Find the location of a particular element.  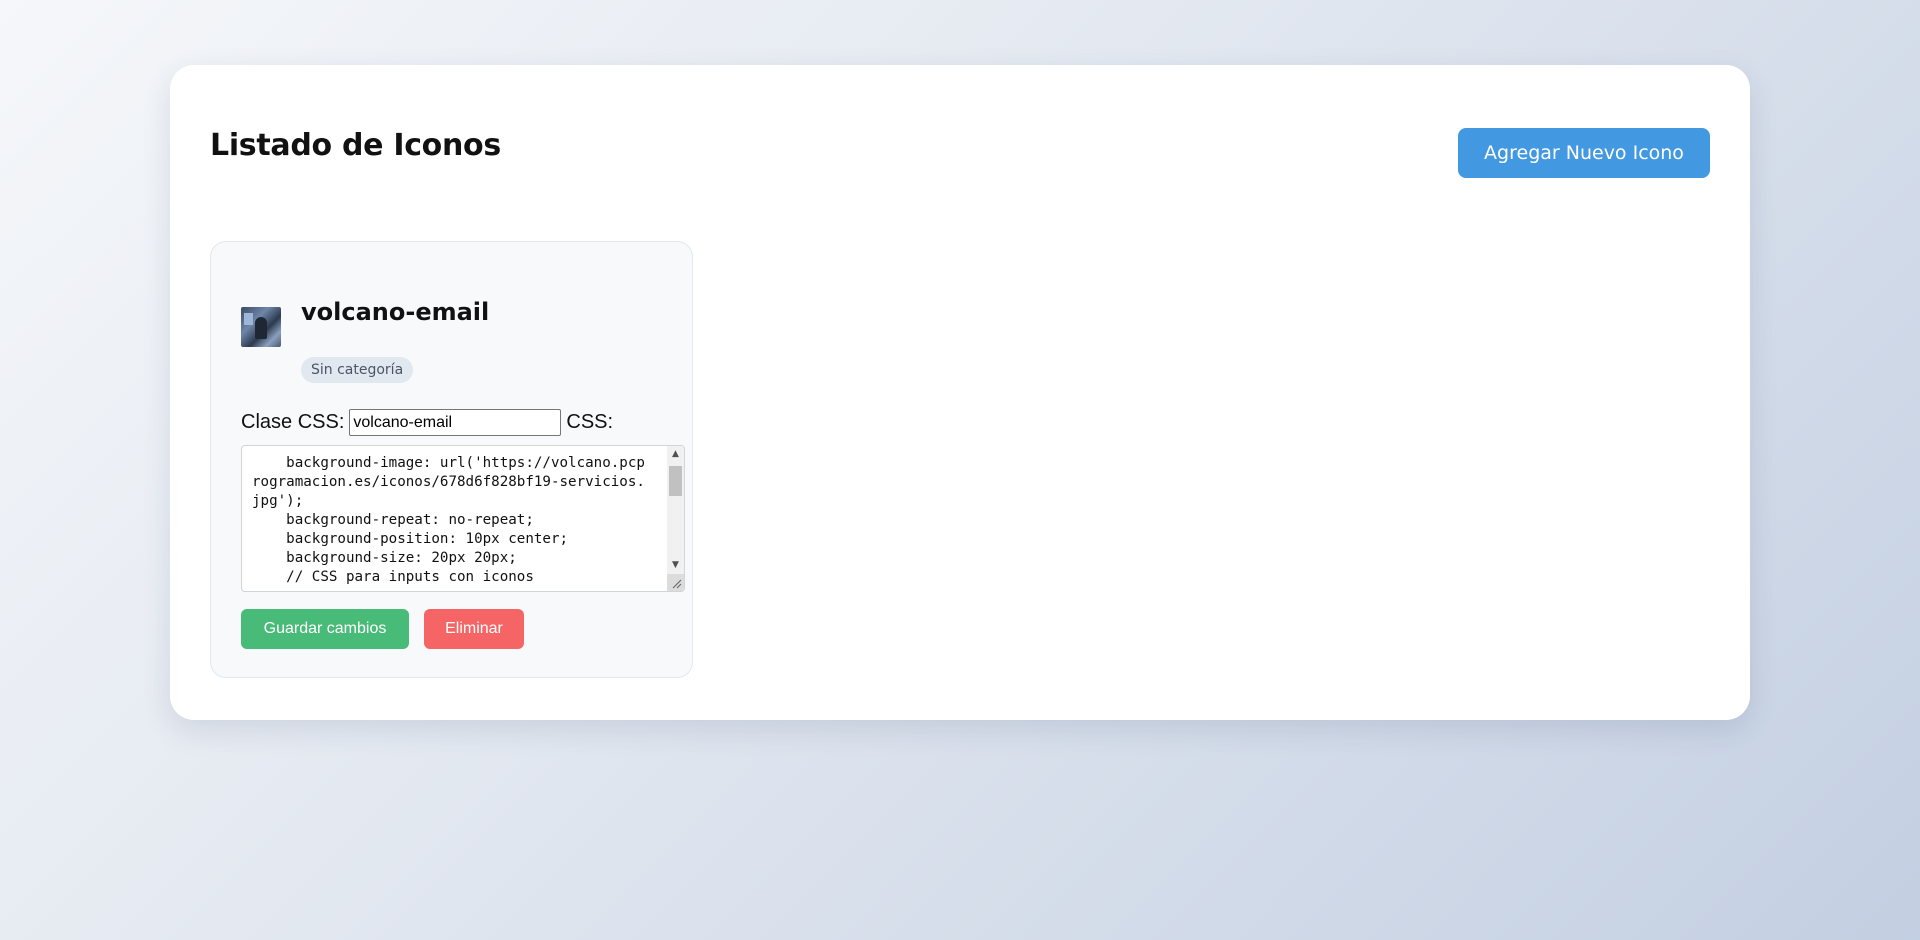

save-changes-button: Guardar cambios is located at coordinates (325, 629).